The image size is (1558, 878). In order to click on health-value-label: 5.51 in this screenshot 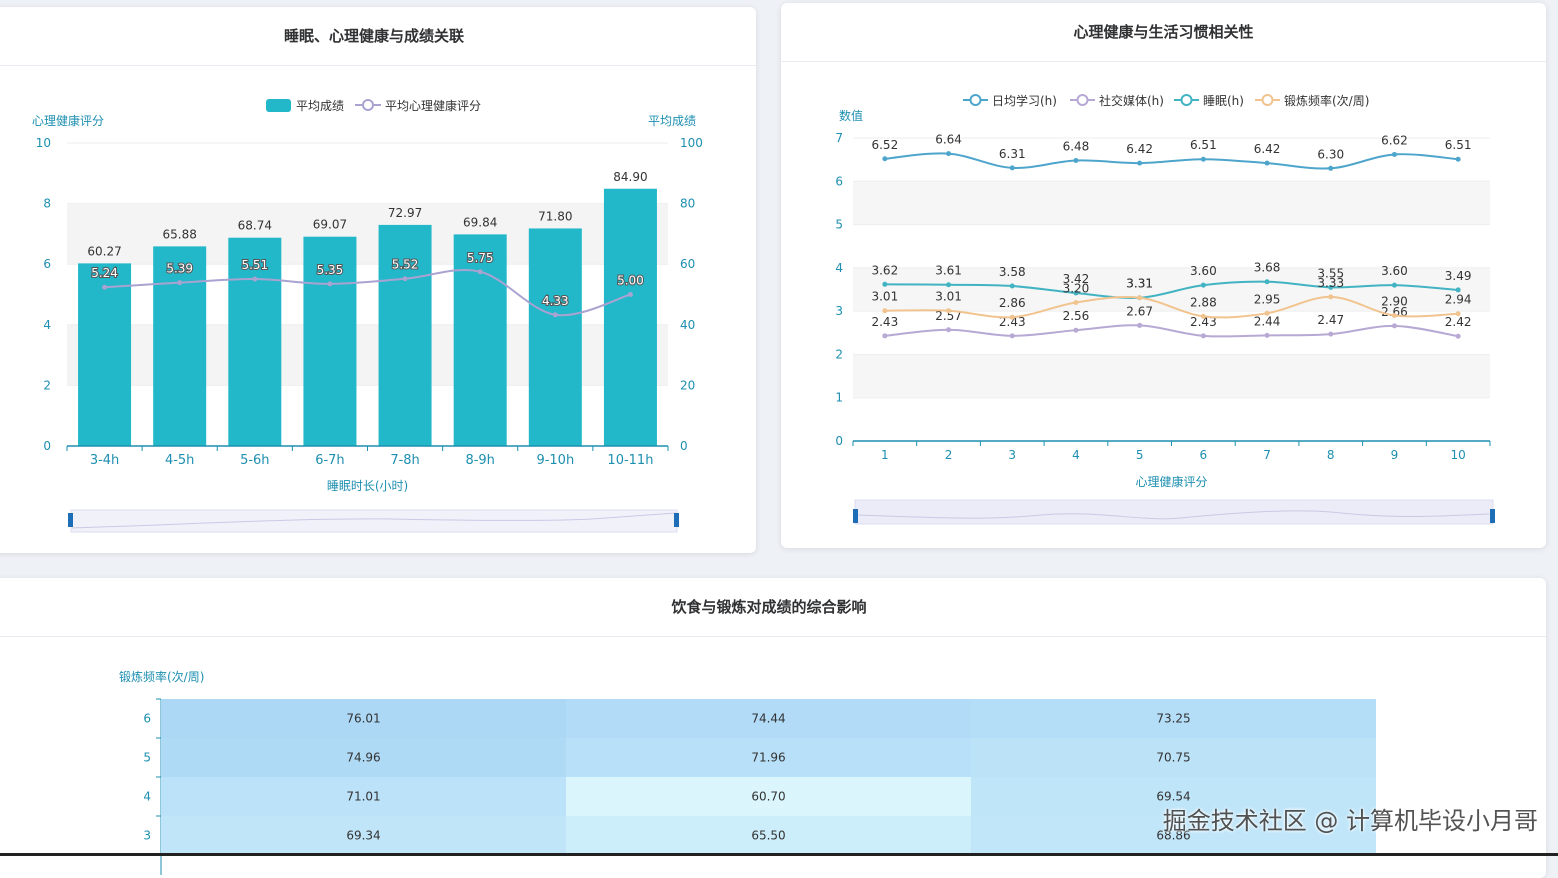, I will do `click(254, 265)`.